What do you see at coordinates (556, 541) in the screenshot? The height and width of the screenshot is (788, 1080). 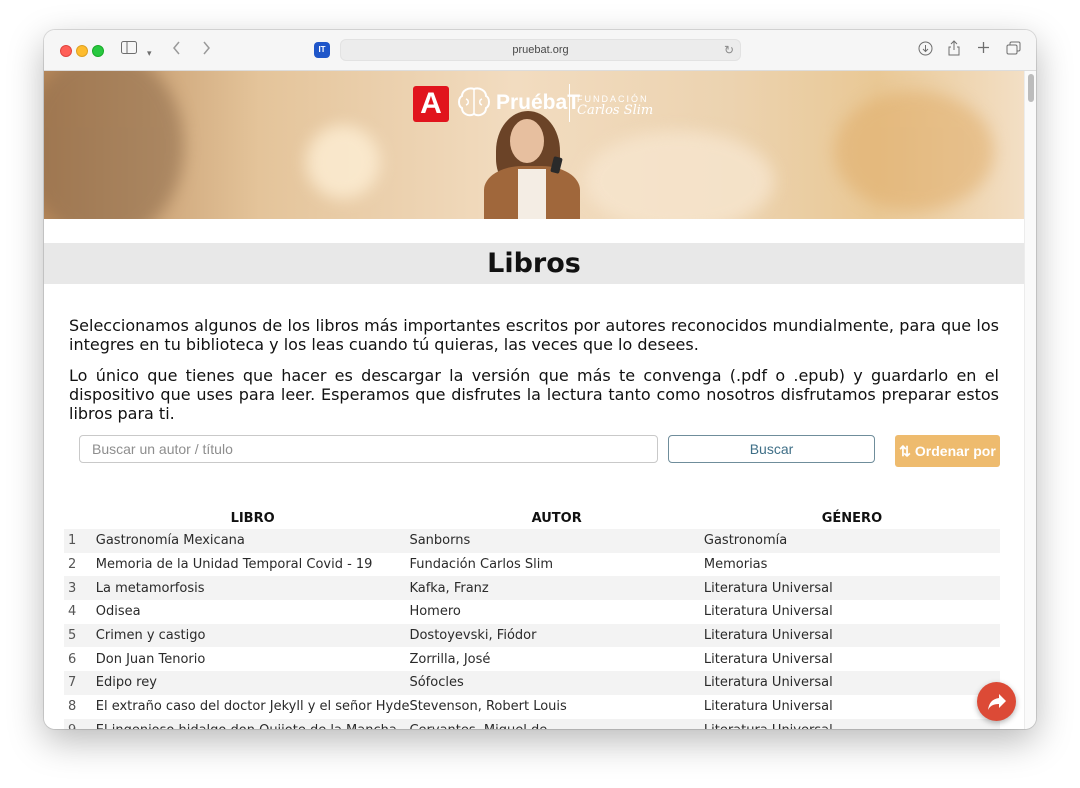 I see `row-autor: Sanborns` at bounding box center [556, 541].